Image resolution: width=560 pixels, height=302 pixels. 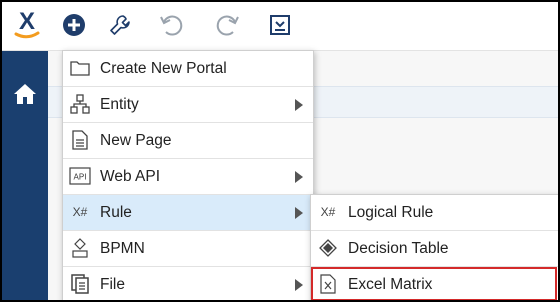 What do you see at coordinates (228, 25) in the screenshot?
I see `redo-icon` at bounding box center [228, 25].